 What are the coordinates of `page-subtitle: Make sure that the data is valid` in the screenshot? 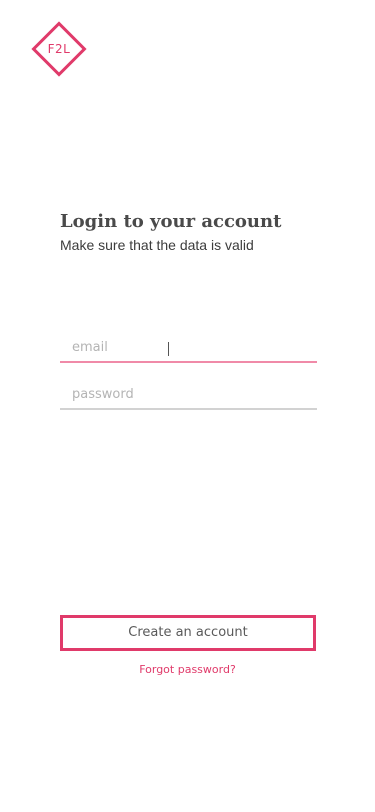 It's located at (157, 245).